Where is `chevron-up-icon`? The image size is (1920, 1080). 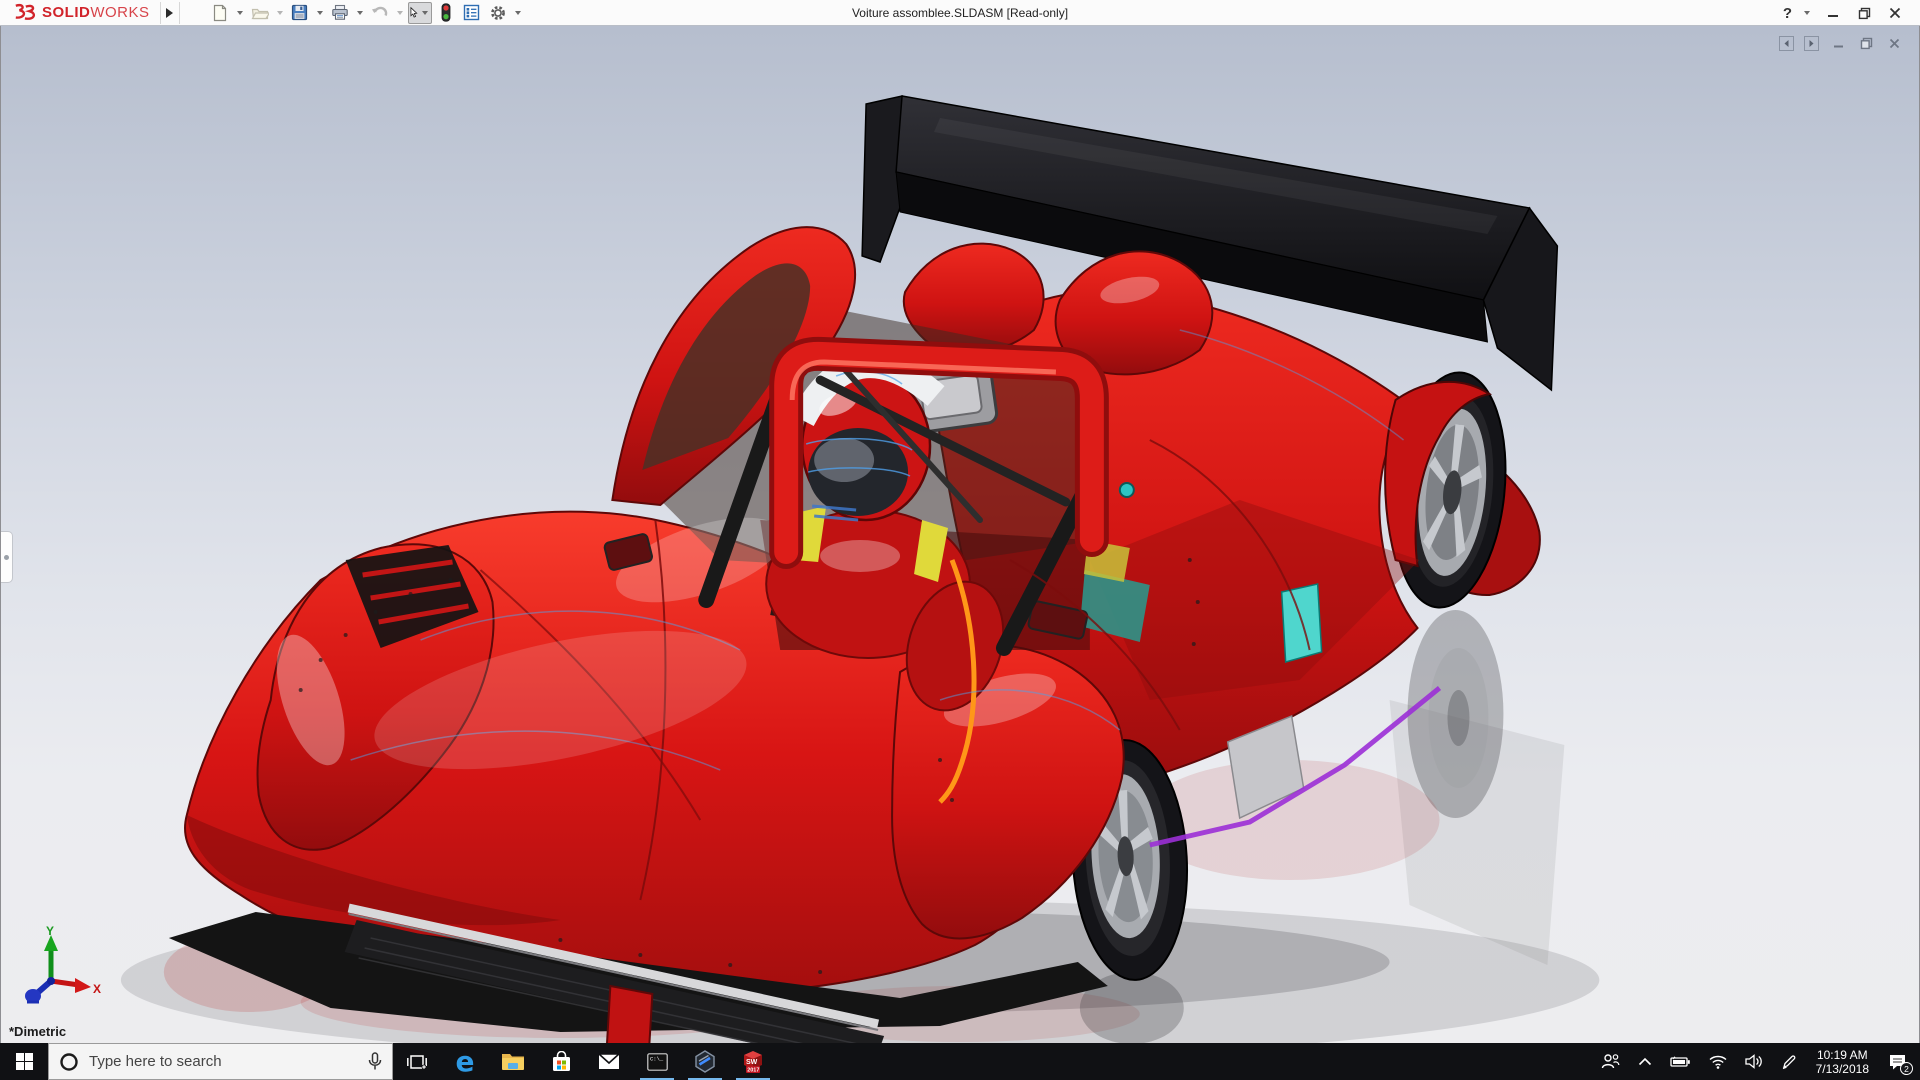
chevron-up-icon is located at coordinates (1644, 1061).